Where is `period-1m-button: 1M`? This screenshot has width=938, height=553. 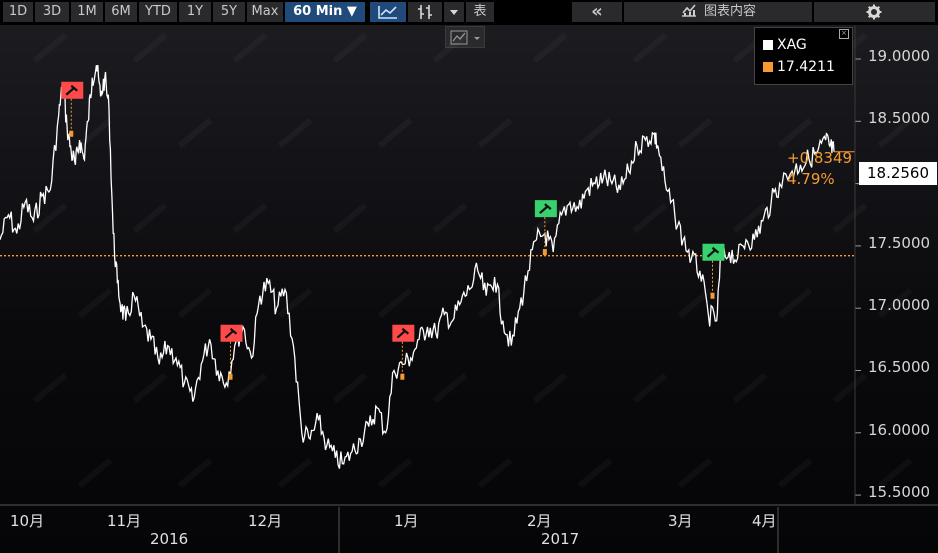 period-1m-button: 1M is located at coordinates (87, 12).